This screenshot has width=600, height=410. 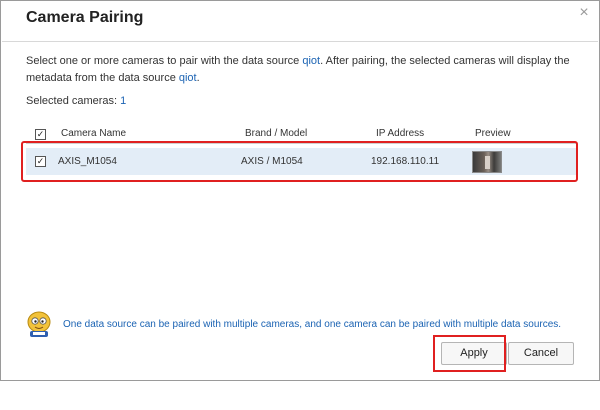 I want to click on dialog-title: Camera Pairing, so click(x=85, y=17).